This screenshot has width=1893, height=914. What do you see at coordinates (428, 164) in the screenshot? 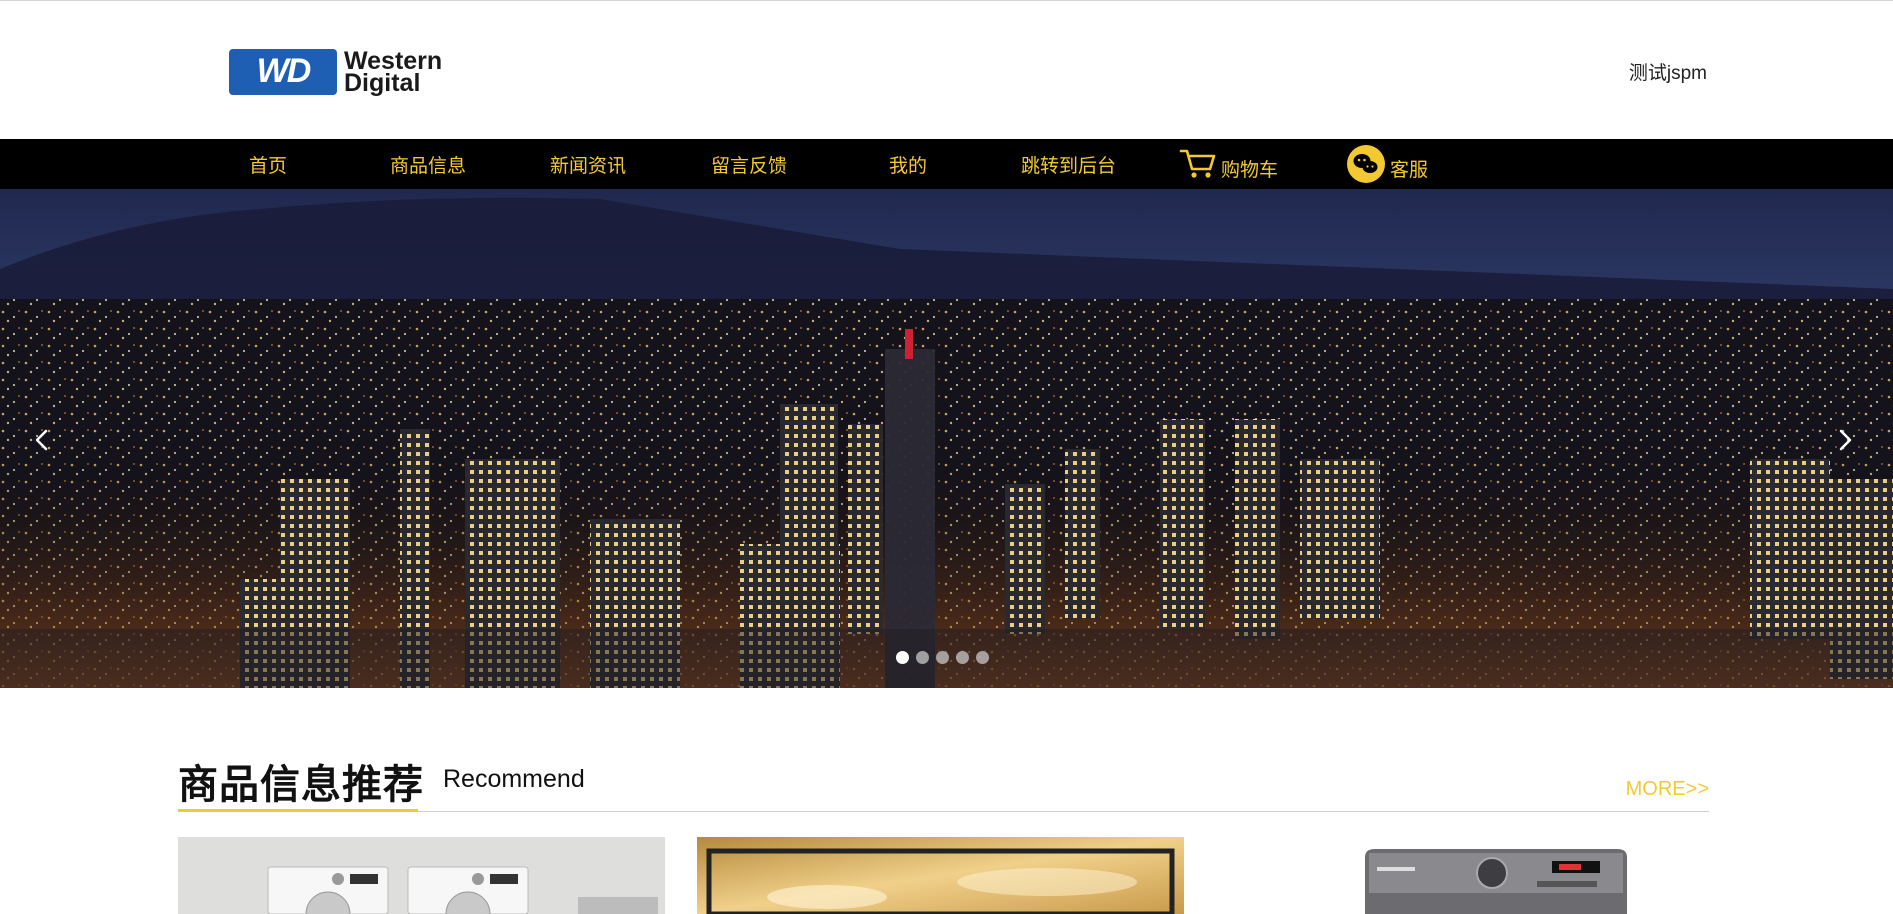
I see `nav-item-products: 商品信息` at bounding box center [428, 164].